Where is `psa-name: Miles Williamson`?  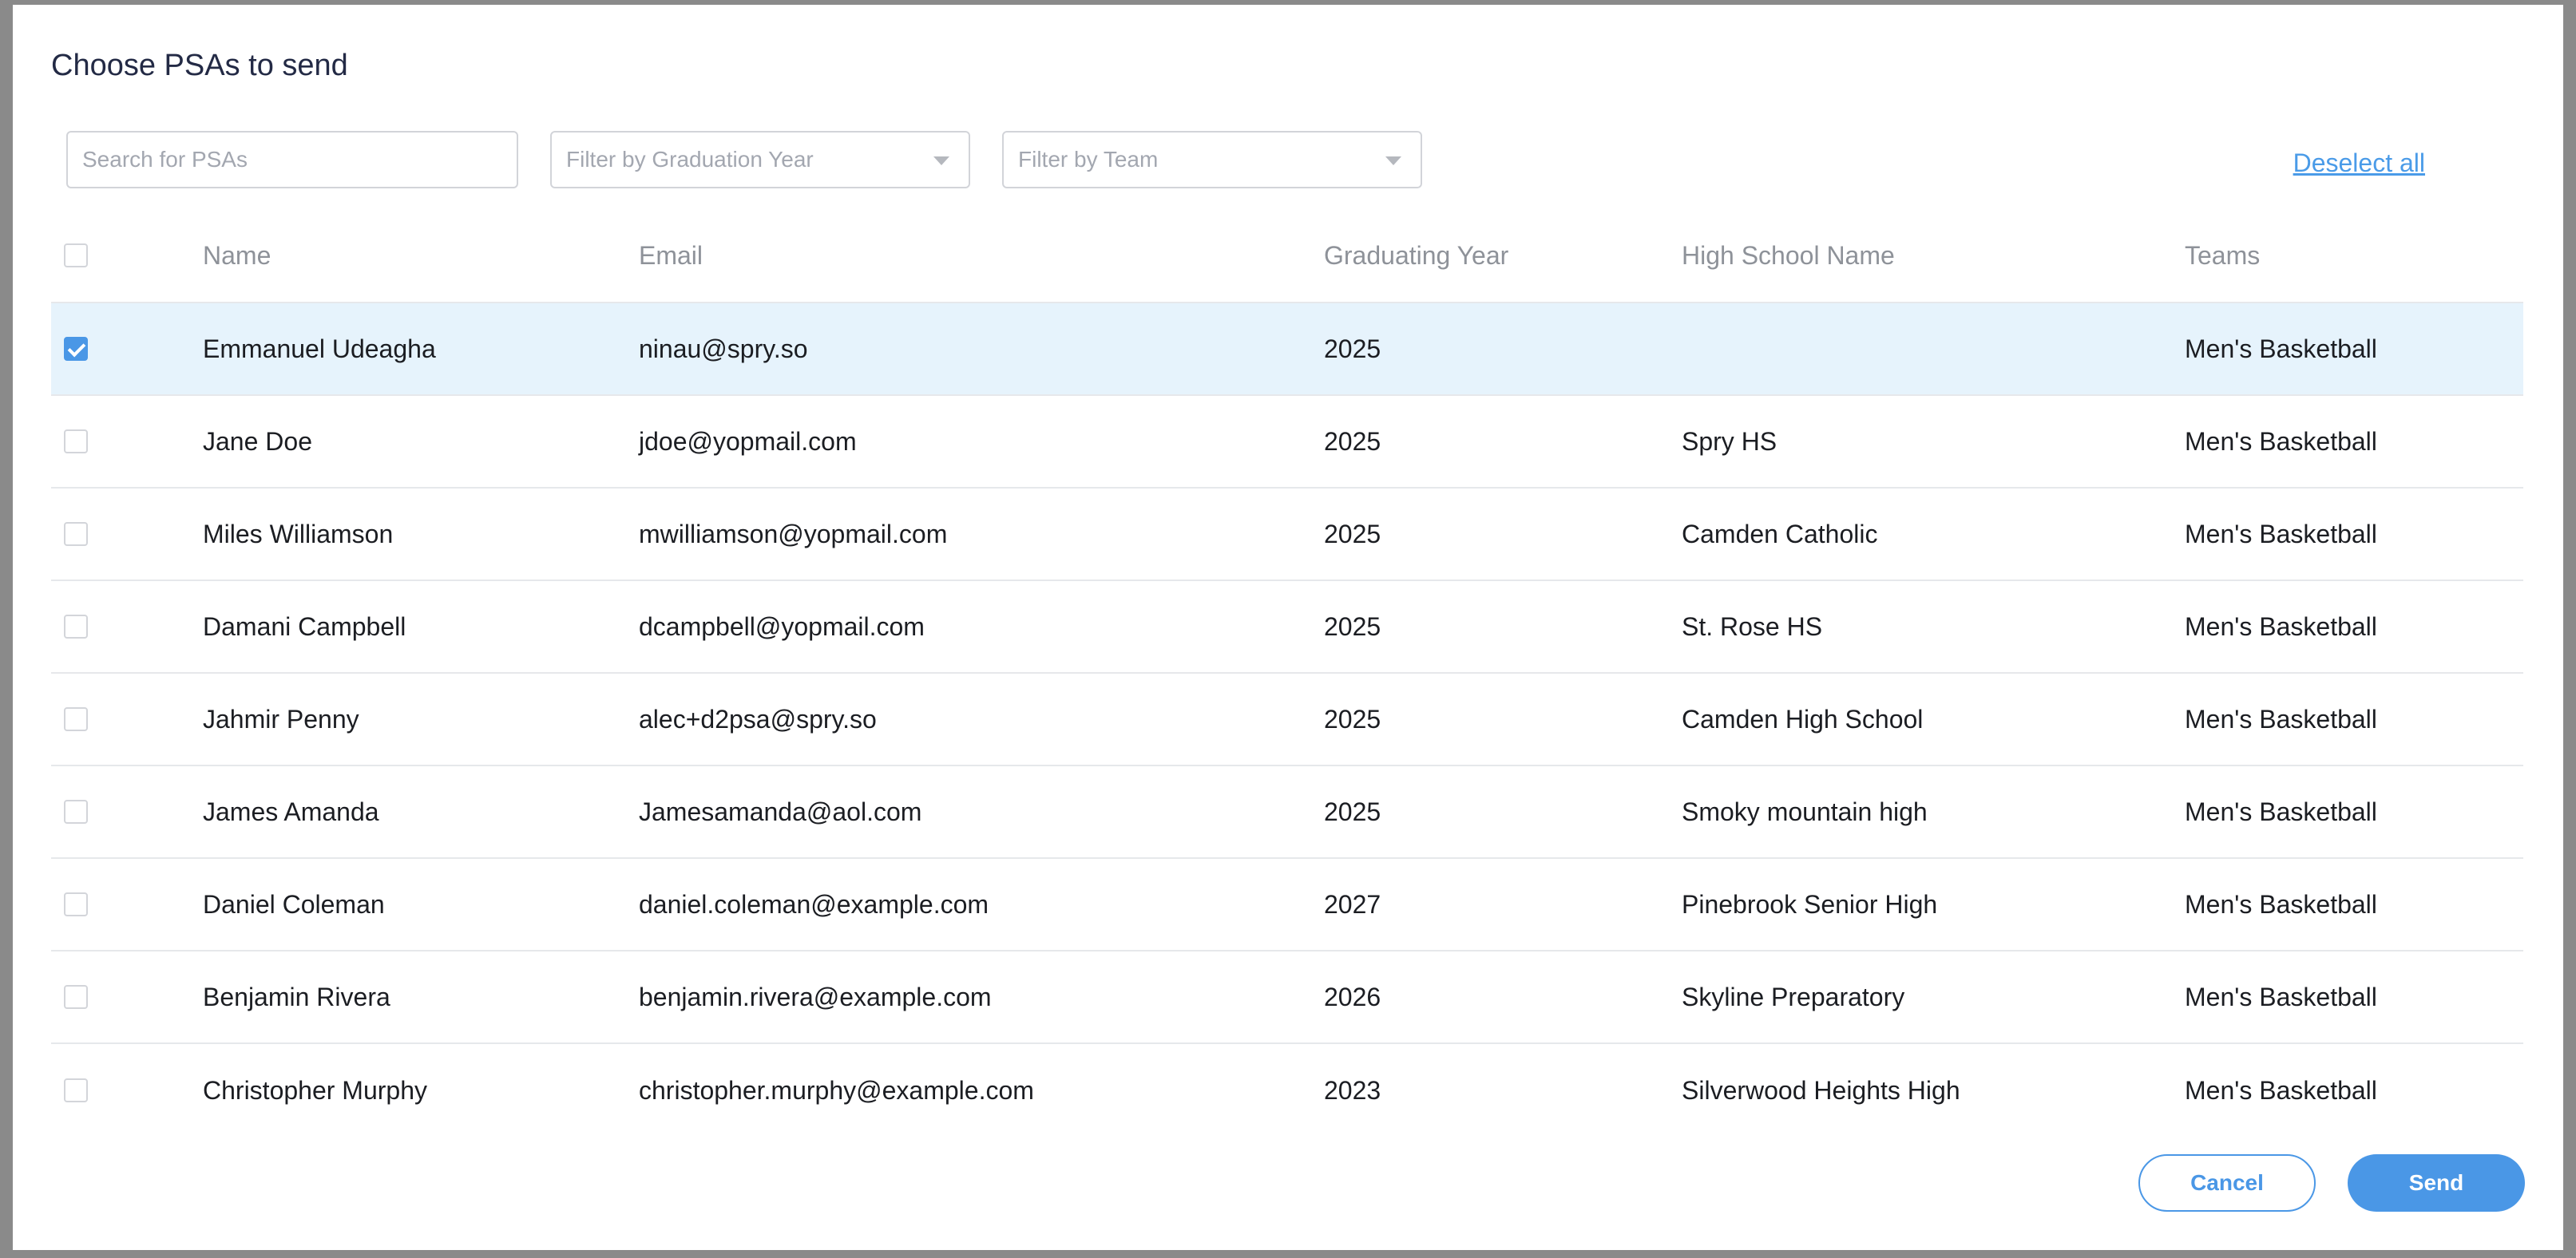
psa-name: Miles Williamson is located at coordinates (298, 533).